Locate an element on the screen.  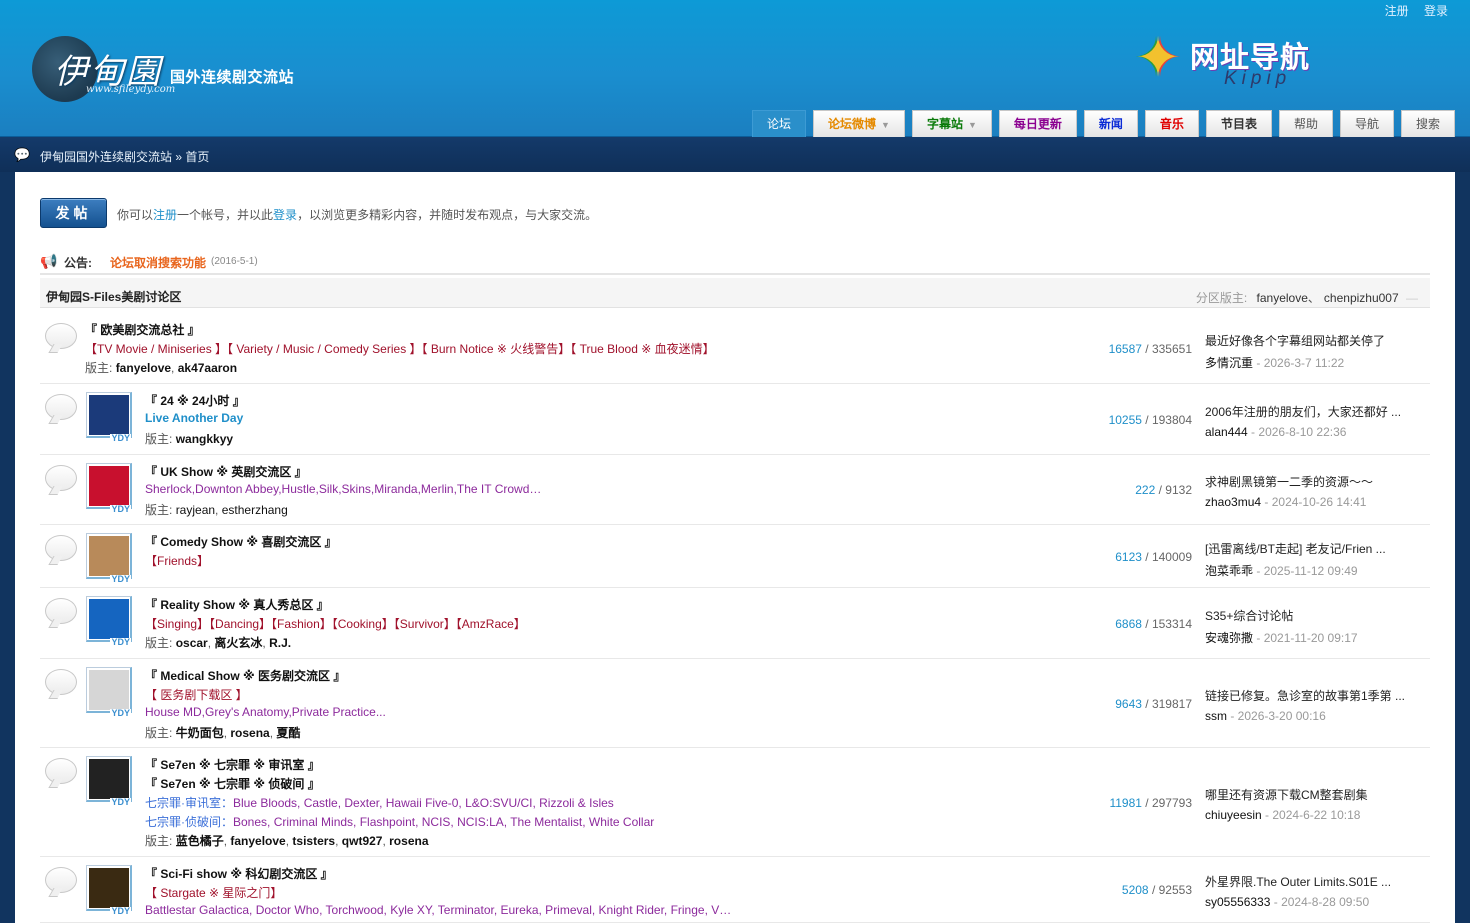
category-moderators: 分区版主: fanyelove、 chenpizhu007 — is located at coordinates (1307, 297).